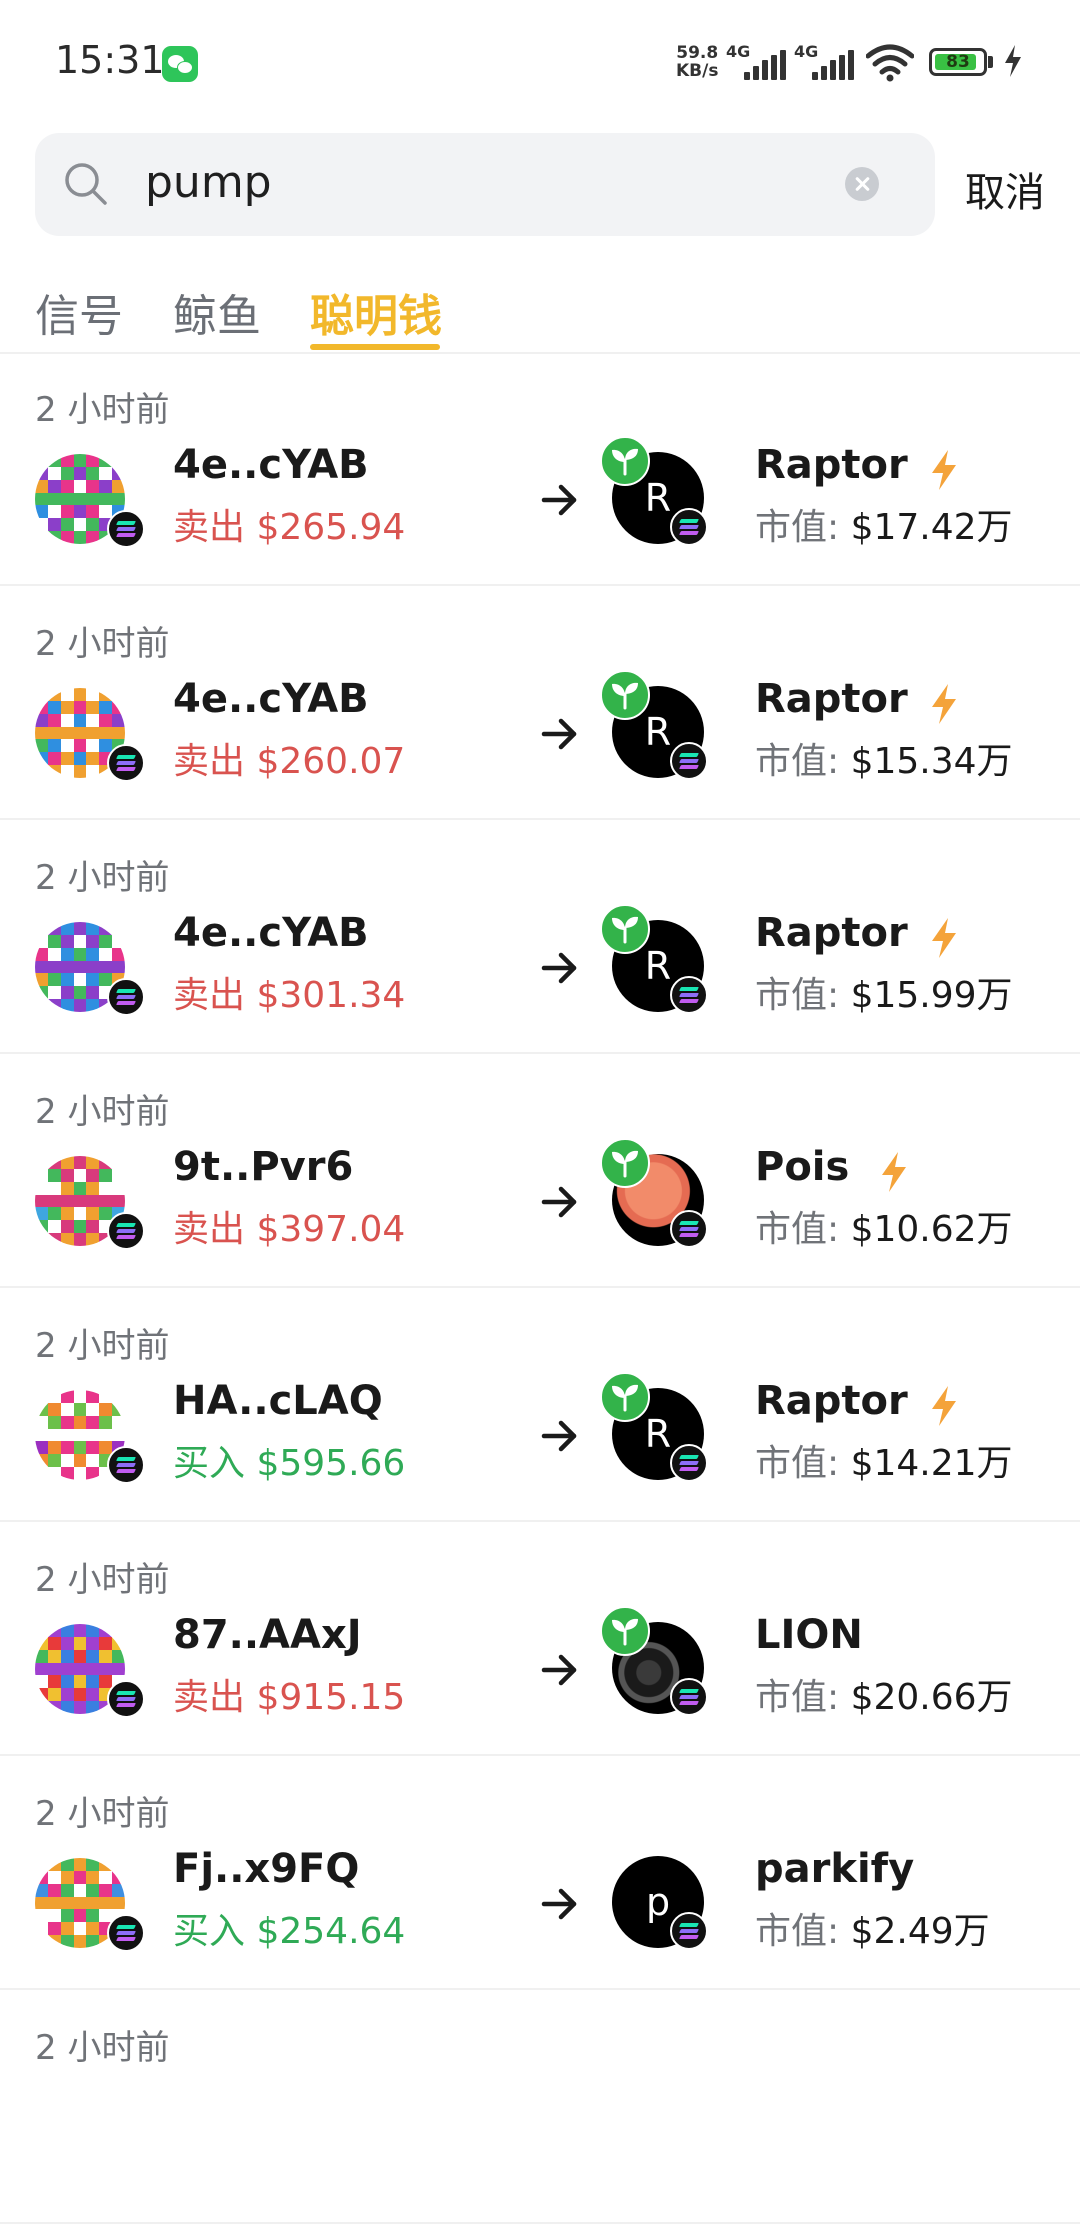 This screenshot has width=1080, height=2224. I want to click on battery-cap, so click(990, 62).